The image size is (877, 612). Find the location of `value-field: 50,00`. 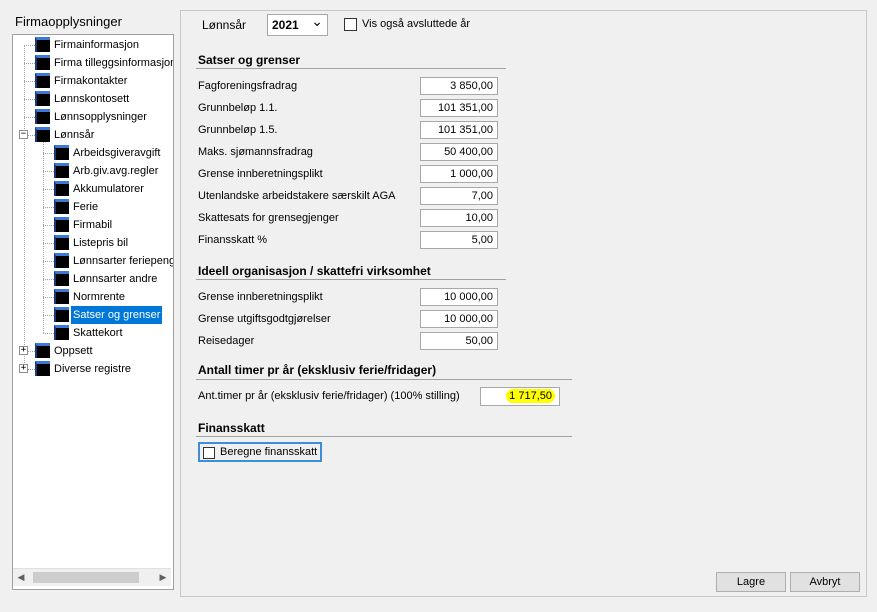

value-field: 50,00 is located at coordinates (459, 341).